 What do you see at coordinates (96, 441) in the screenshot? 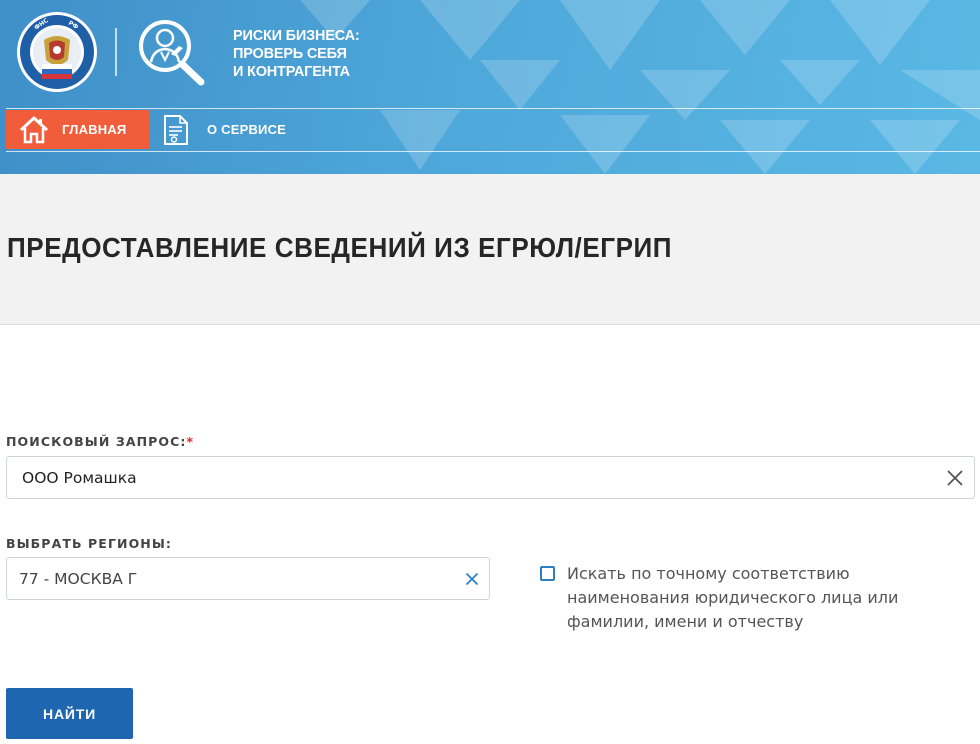
I see `query-label-text: ПОИСКОВЫЙ ЗАПРОС:` at bounding box center [96, 441].